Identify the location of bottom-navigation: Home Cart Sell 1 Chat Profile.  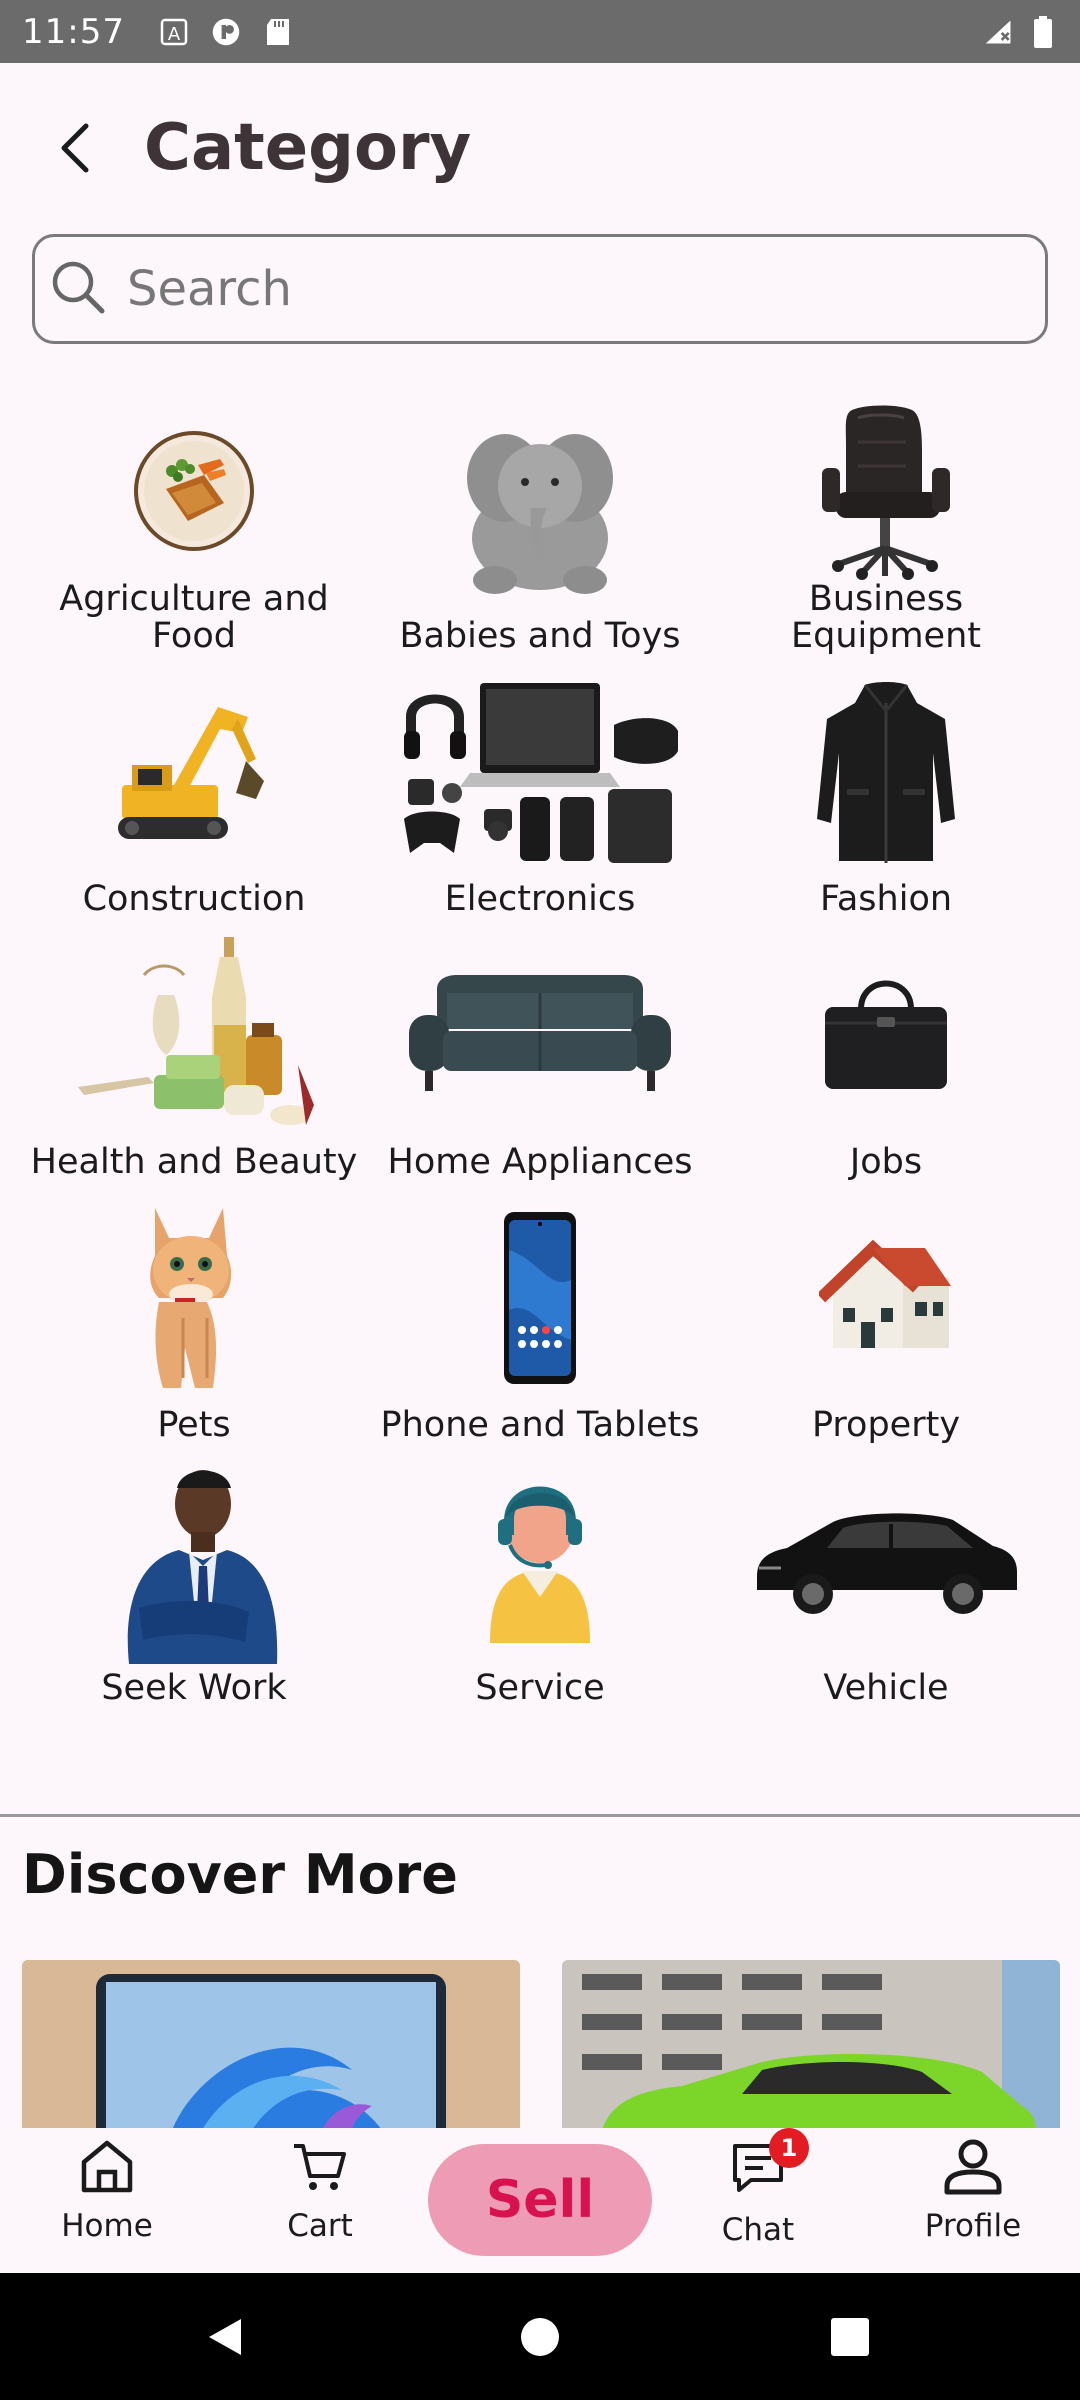
(540, 2200).